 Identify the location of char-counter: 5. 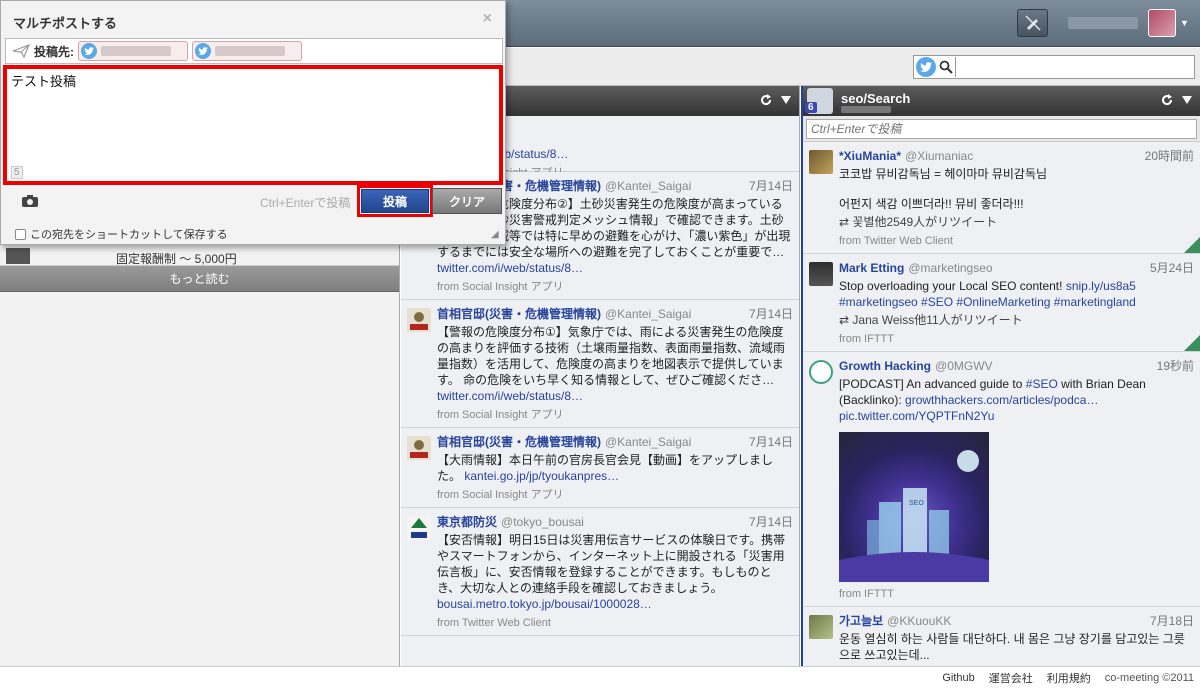
(17, 172).